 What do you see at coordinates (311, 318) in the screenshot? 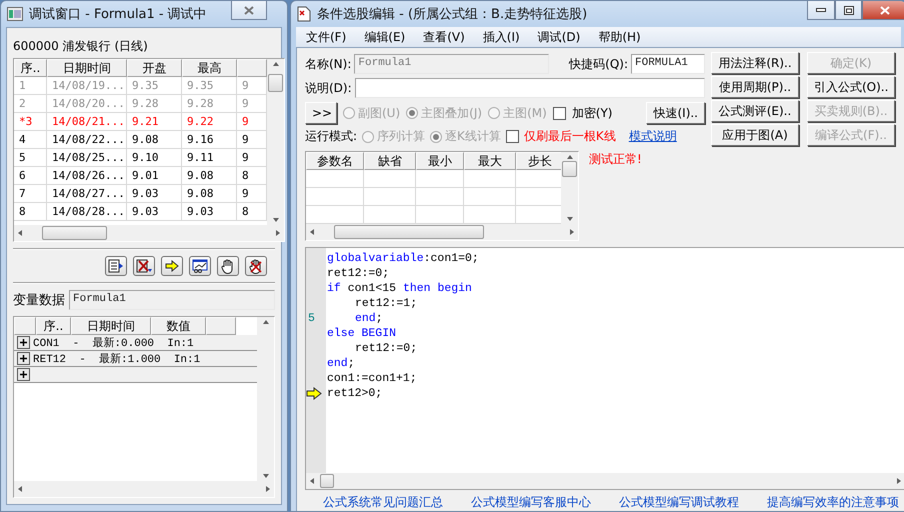
I see `line-number: 5` at bounding box center [311, 318].